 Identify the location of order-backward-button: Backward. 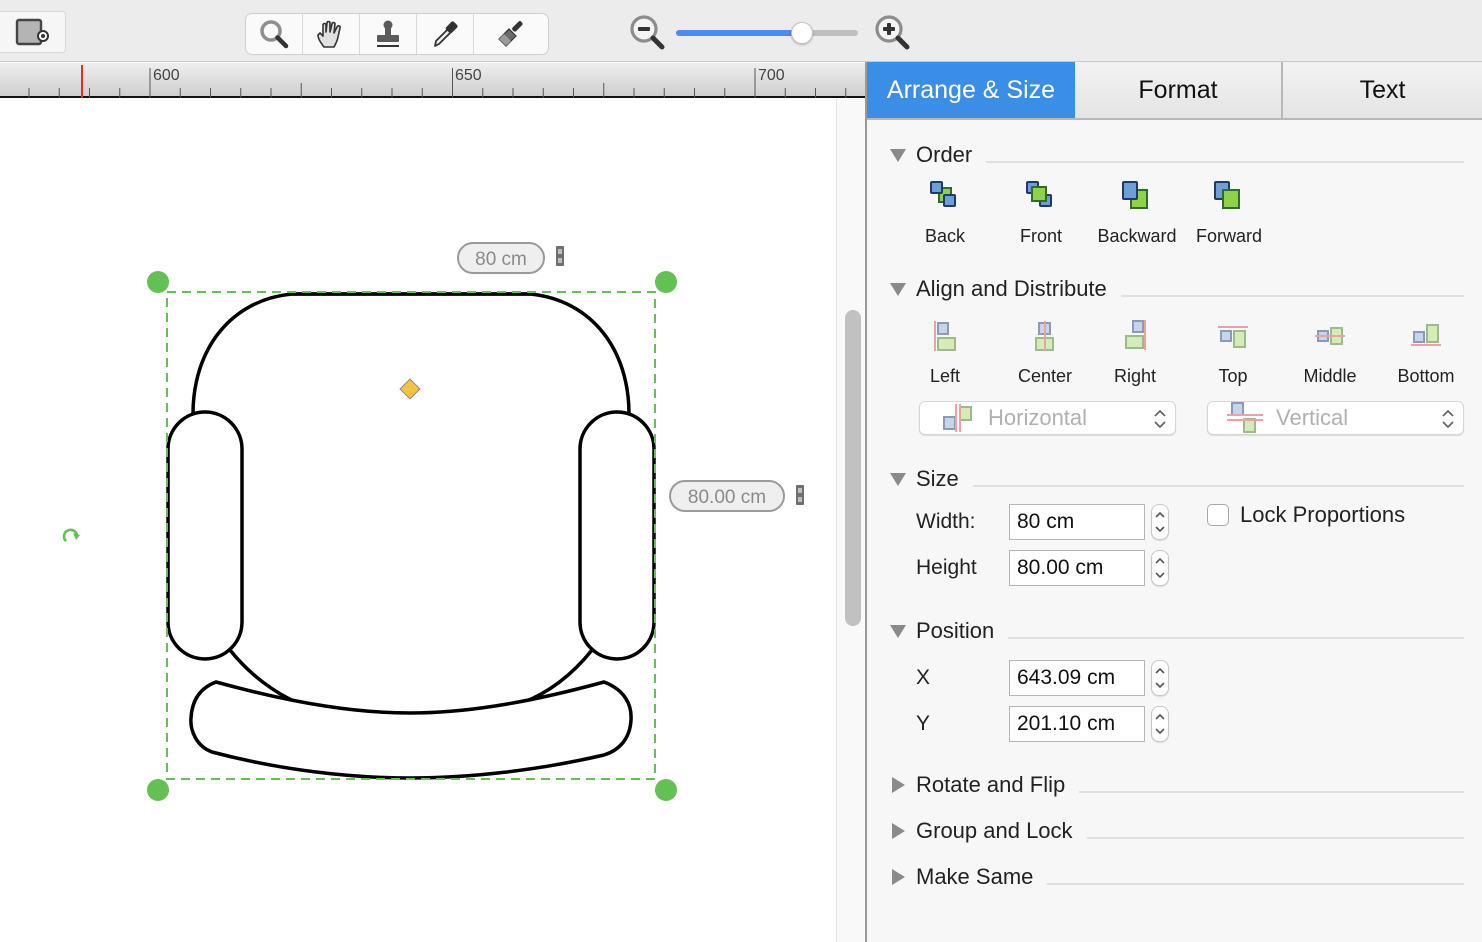
(1137, 213).